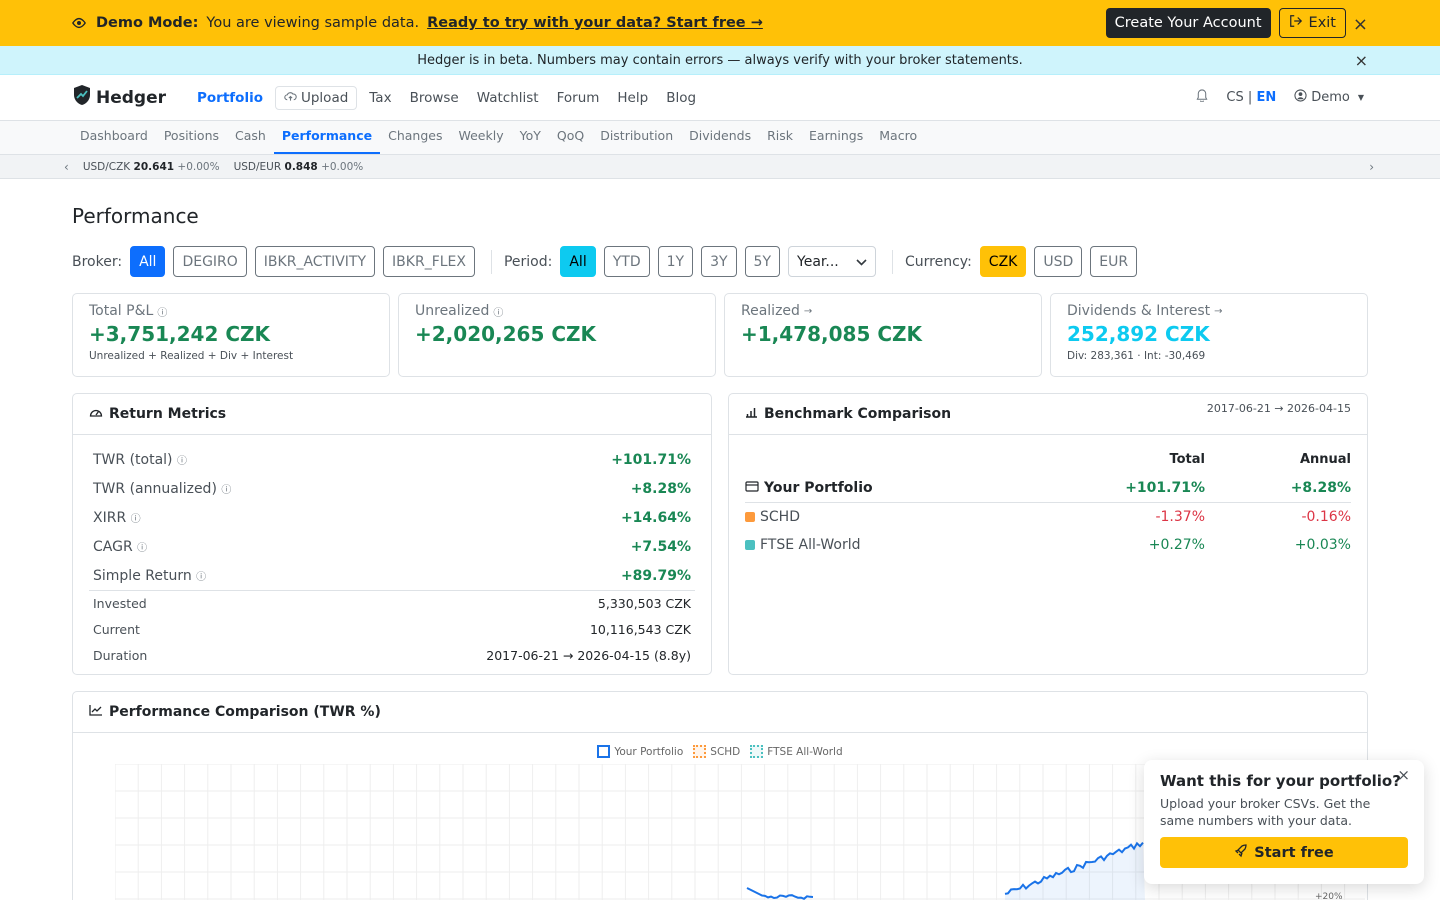 The height and width of the screenshot is (900, 1440). I want to click on tab-weekly: Weekly, so click(480, 141).